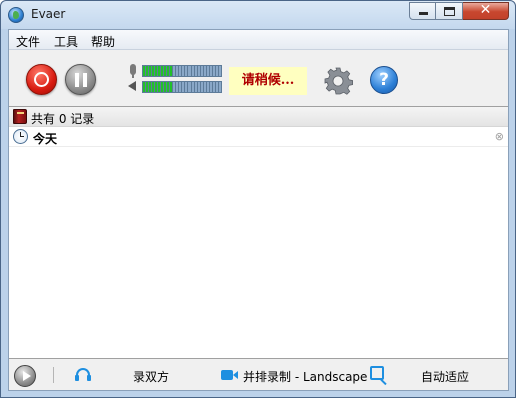 The image size is (516, 398). What do you see at coordinates (20, 116) in the screenshot?
I see `book-icon` at bounding box center [20, 116].